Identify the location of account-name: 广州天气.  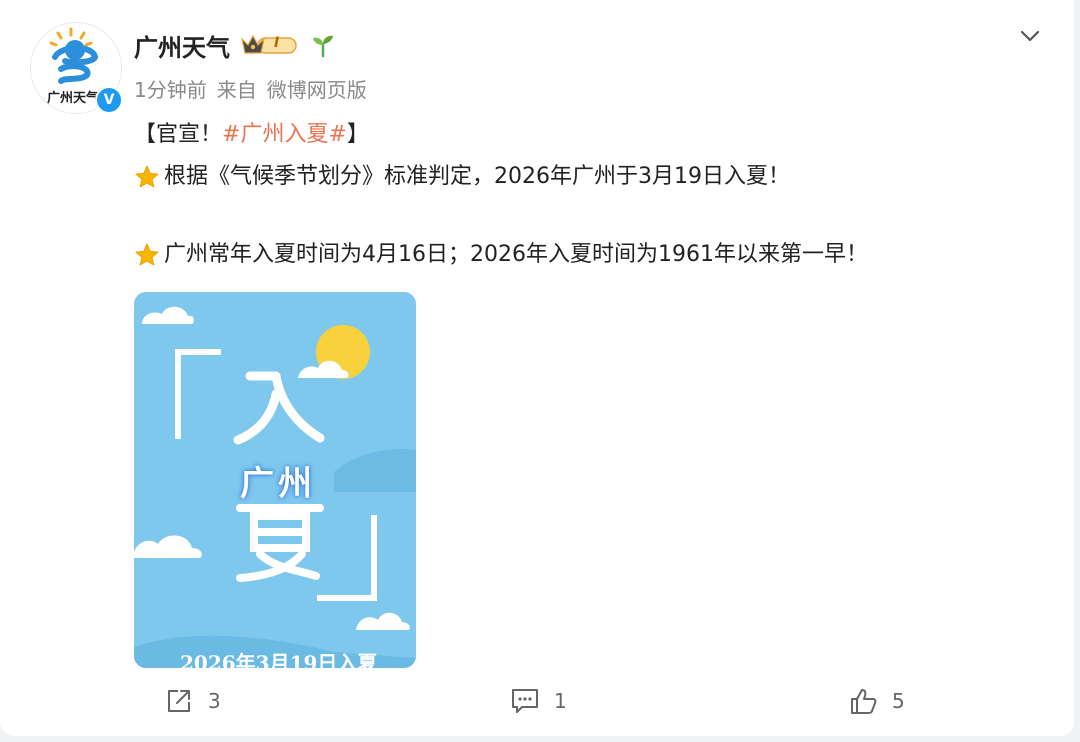
(182, 45).